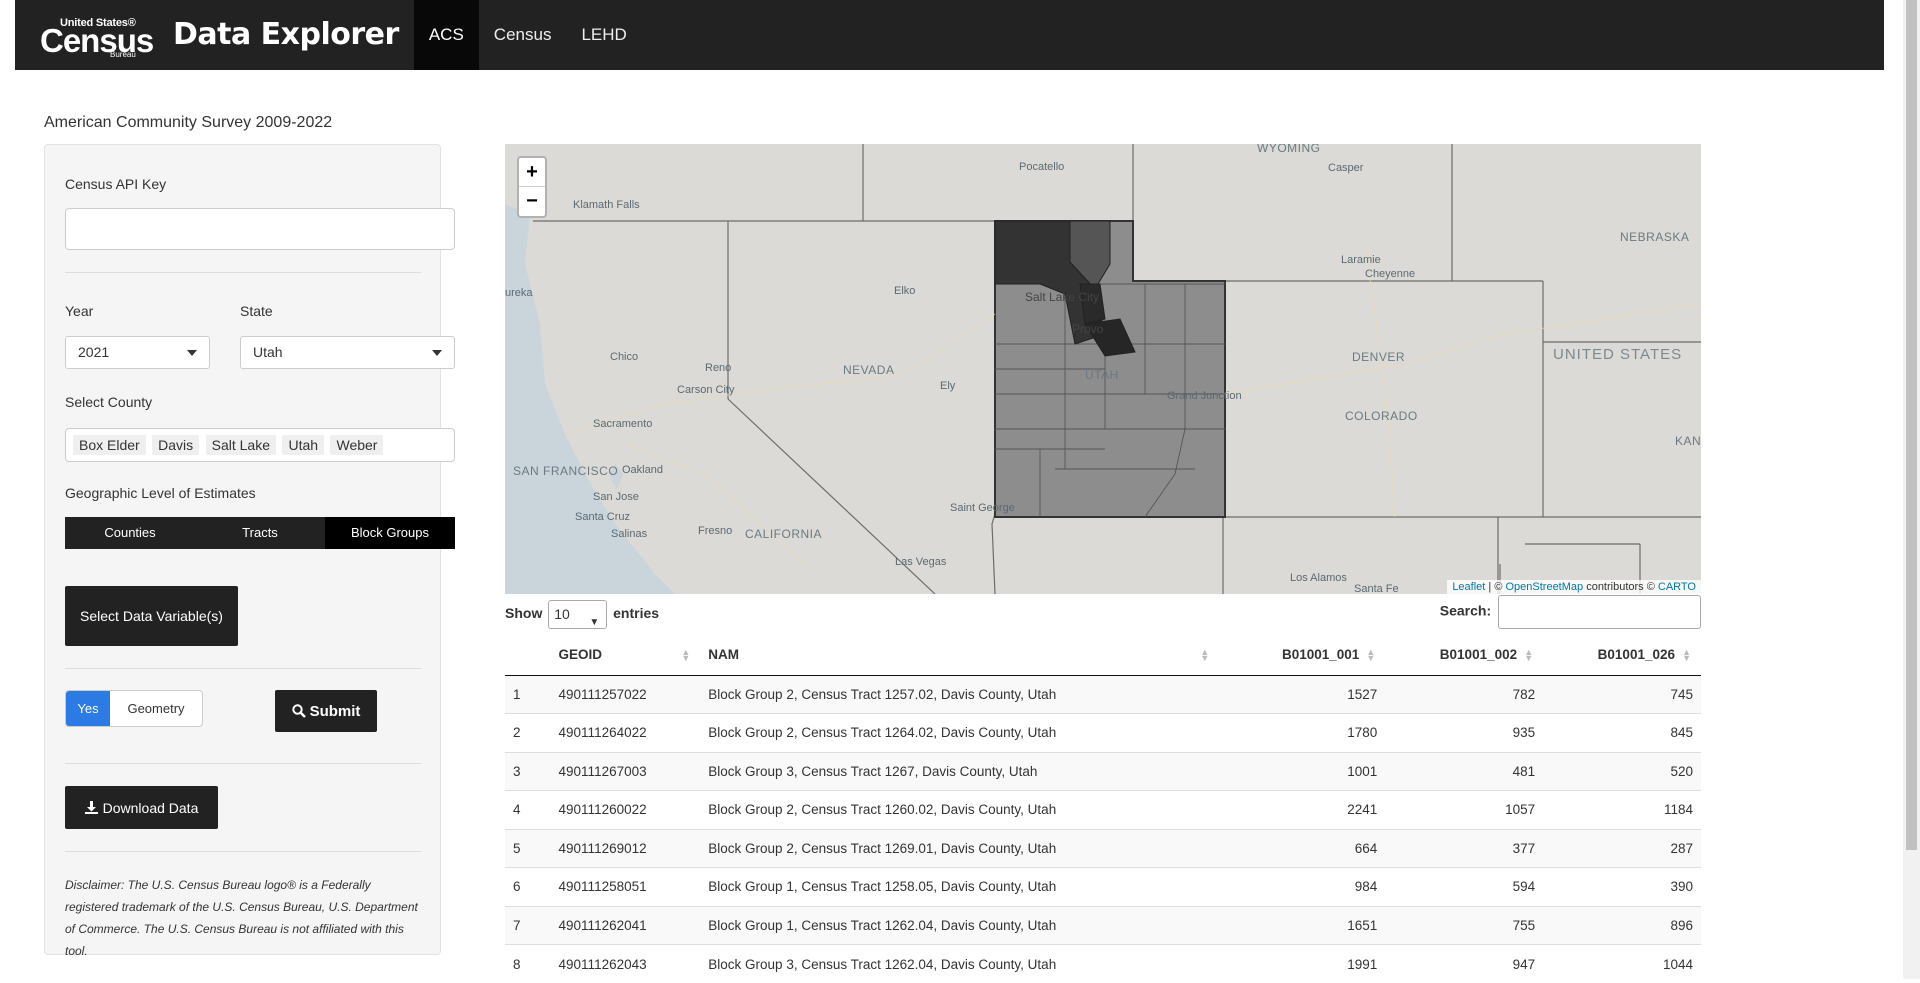 Image resolution: width=1920 pixels, height=983 pixels. I want to click on carto-link: CARTO, so click(1677, 587).